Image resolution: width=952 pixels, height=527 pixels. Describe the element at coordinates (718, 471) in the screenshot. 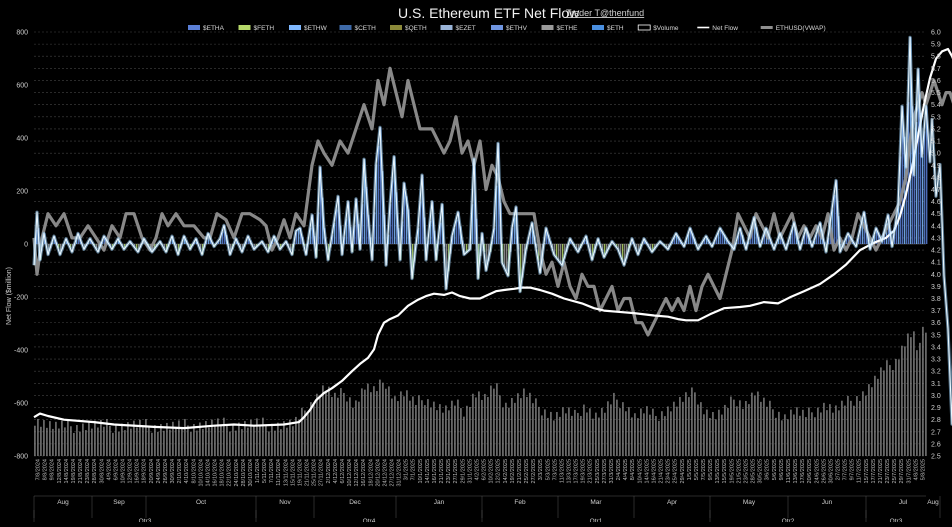

I see `date-tick-label: 13/5/2025` at that location.